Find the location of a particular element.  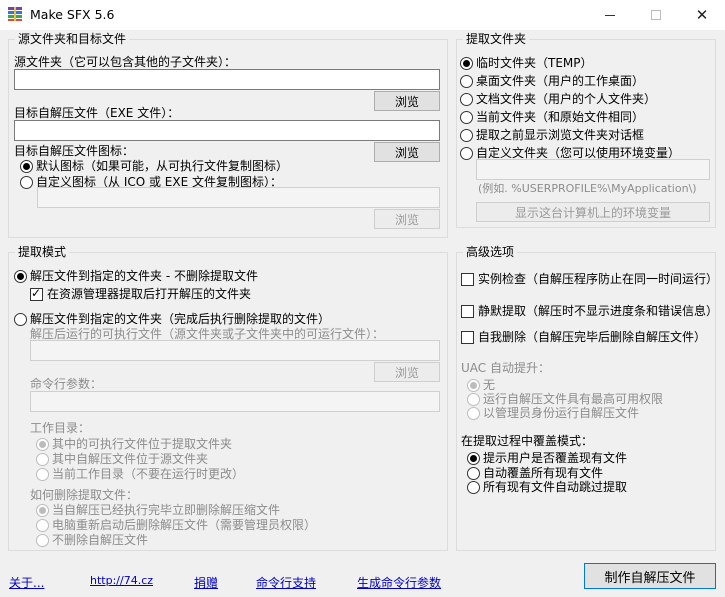

target-icon-label: 目标自解压文件图标： is located at coordinates (74, 151).